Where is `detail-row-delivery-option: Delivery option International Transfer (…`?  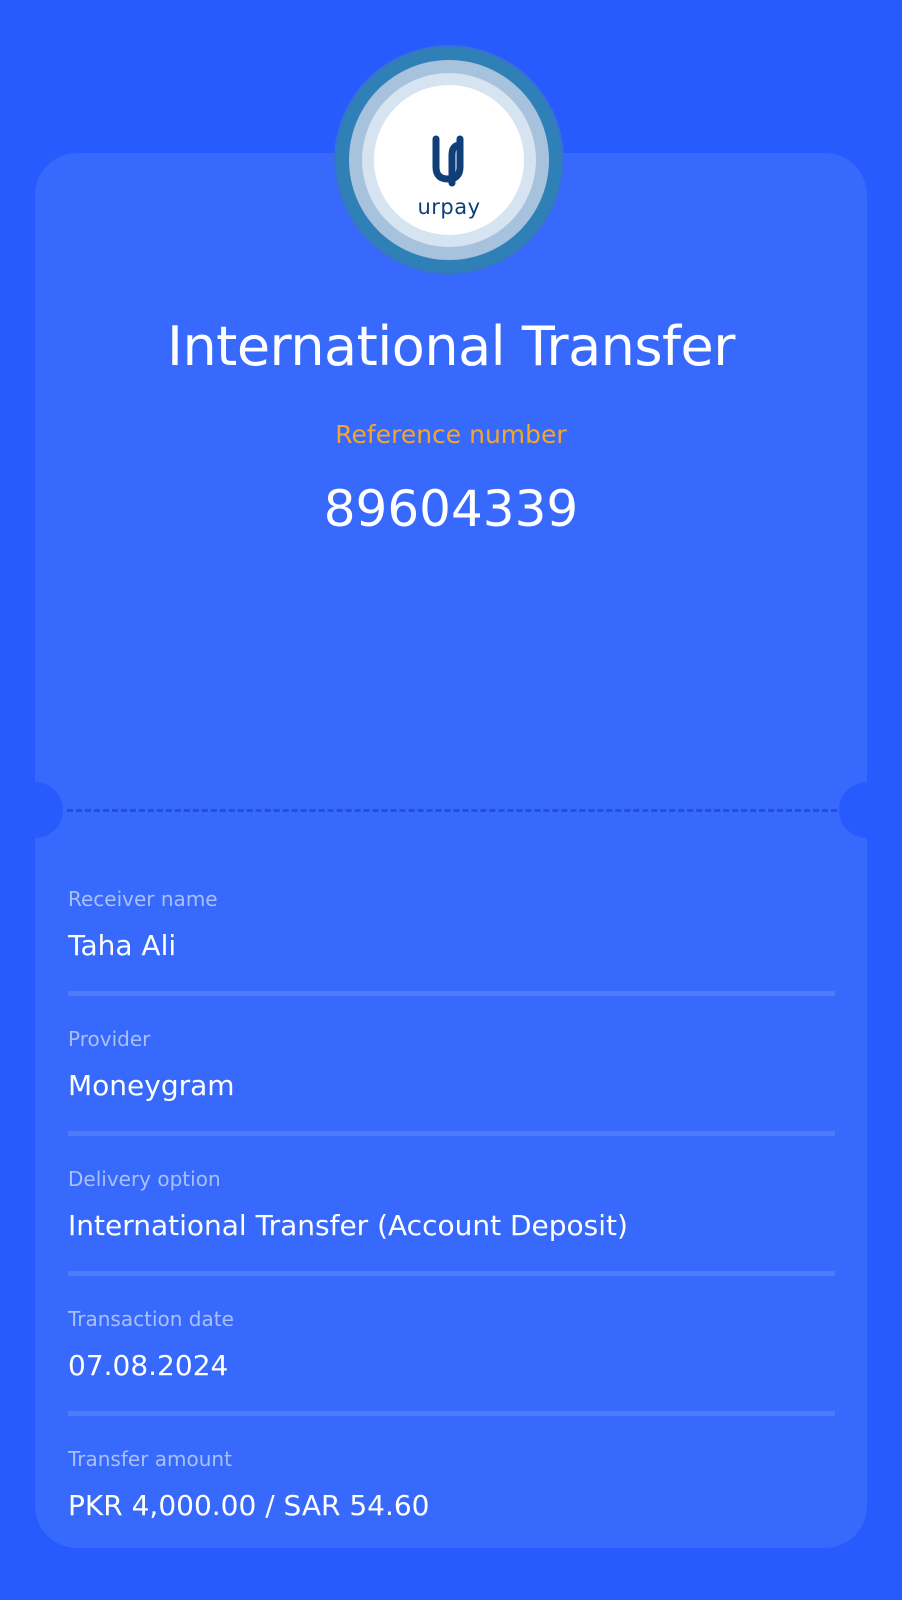
detail-row-delivery-option: Delivery option International Transfer (… is located at coordinates (451, 1237).